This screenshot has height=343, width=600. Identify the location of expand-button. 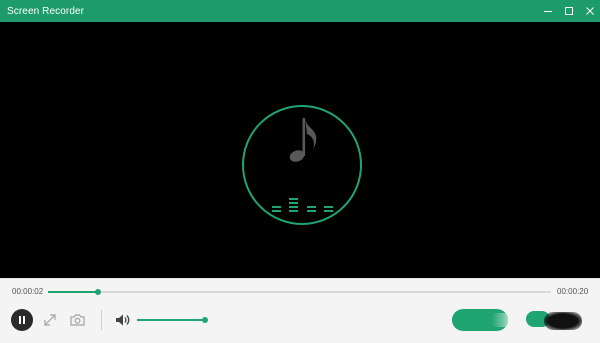
(50, 320).